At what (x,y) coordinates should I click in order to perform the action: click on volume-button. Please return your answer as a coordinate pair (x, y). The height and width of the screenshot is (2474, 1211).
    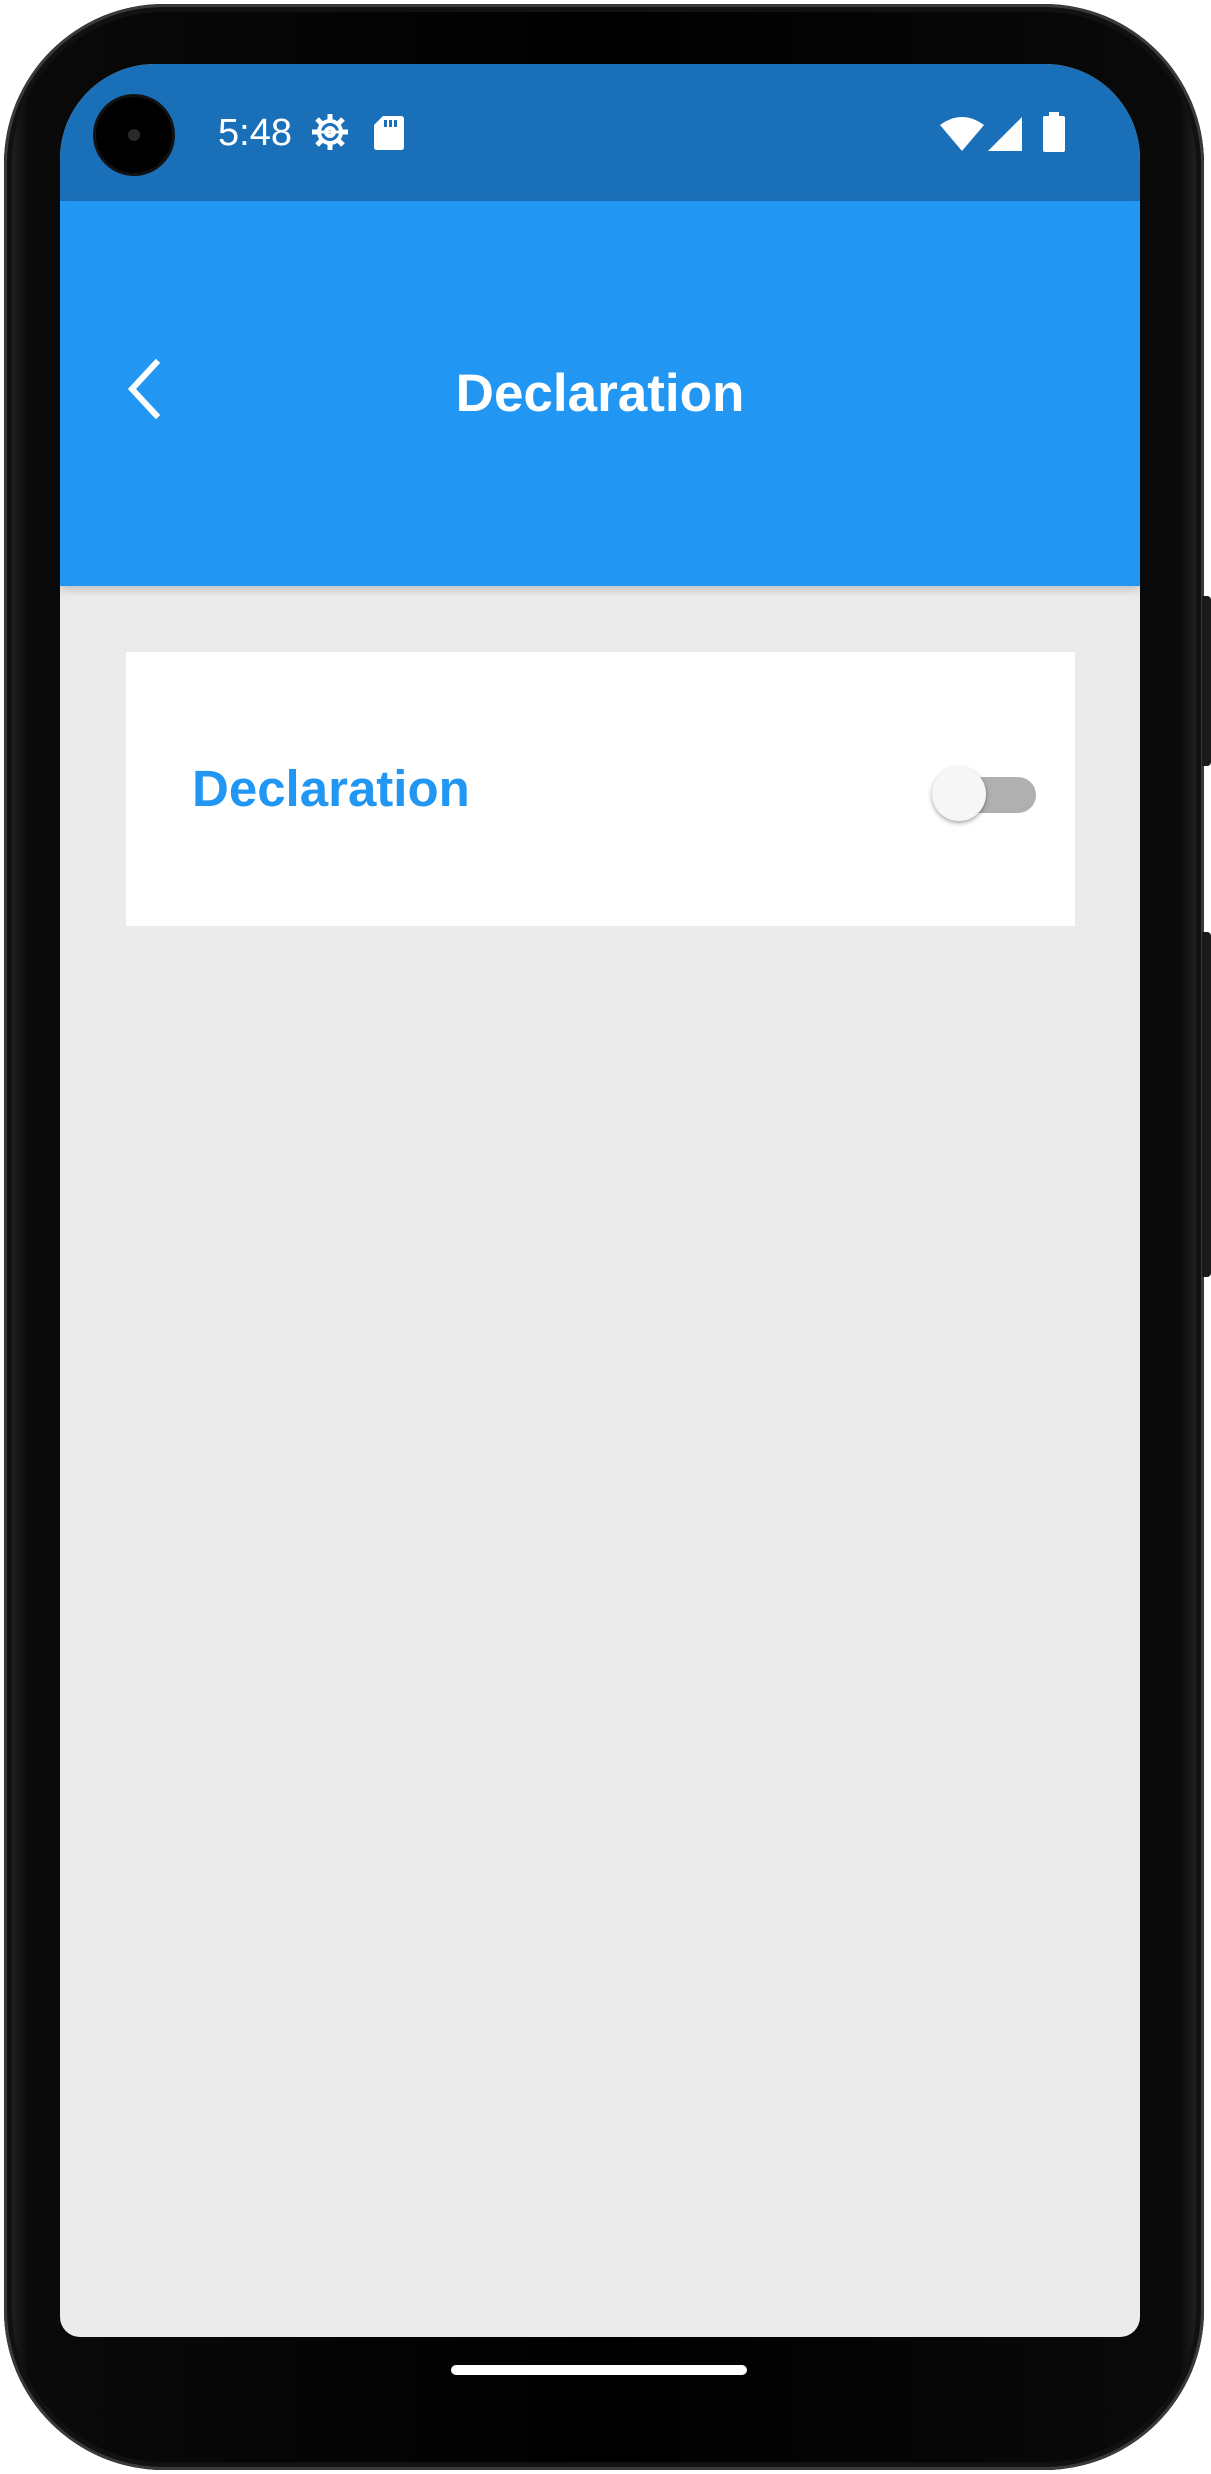
    Looking at the image, I should click on (1206, 1104).